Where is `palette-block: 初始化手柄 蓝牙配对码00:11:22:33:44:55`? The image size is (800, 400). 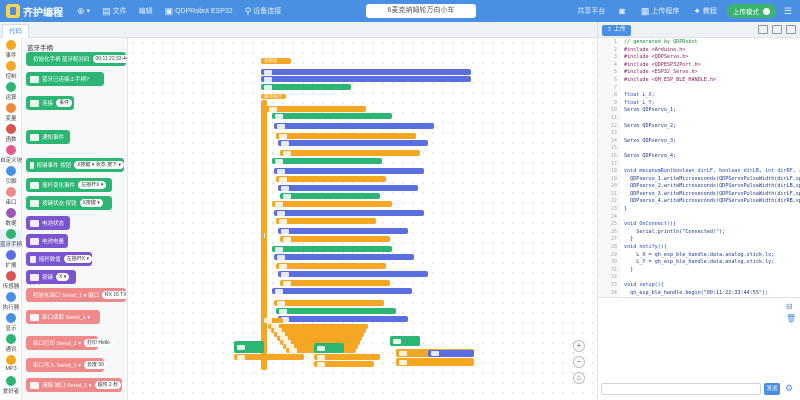
palette-block: 初始化手柄 蓝牙配对码00:11:22:33:44:55 is located at coordinates (76, 59).